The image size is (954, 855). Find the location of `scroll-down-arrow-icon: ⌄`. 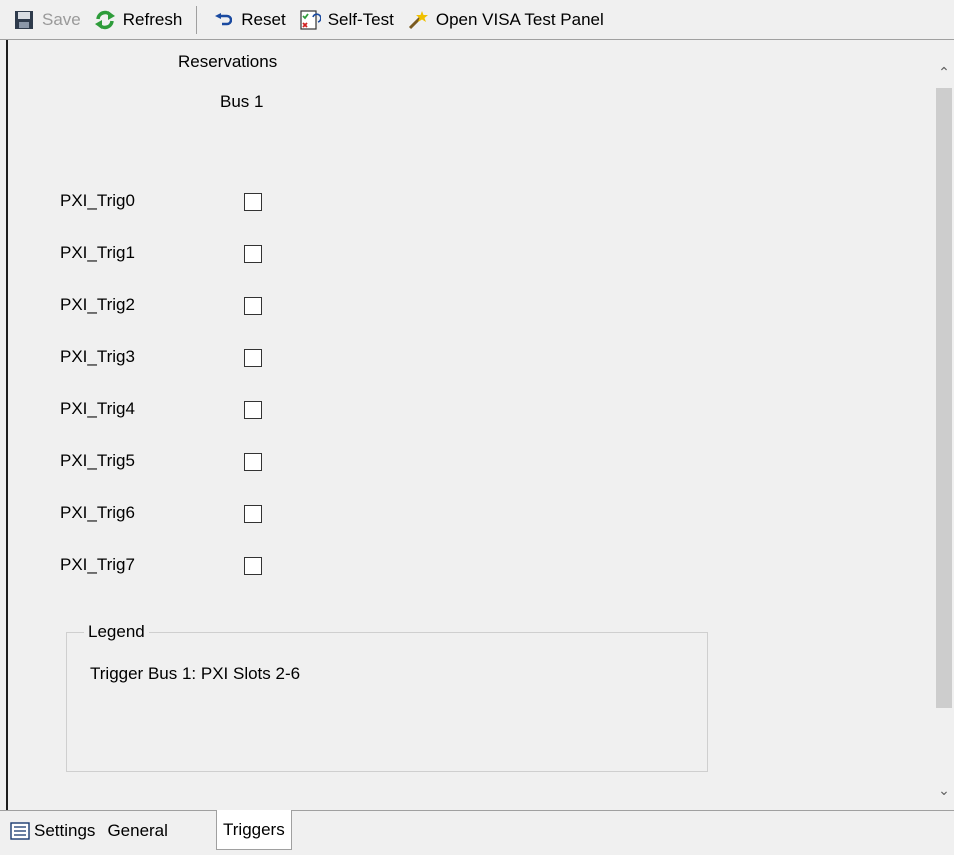

scroll-down-arrow-icon: ⌄ is located at coordinates (944, 790).